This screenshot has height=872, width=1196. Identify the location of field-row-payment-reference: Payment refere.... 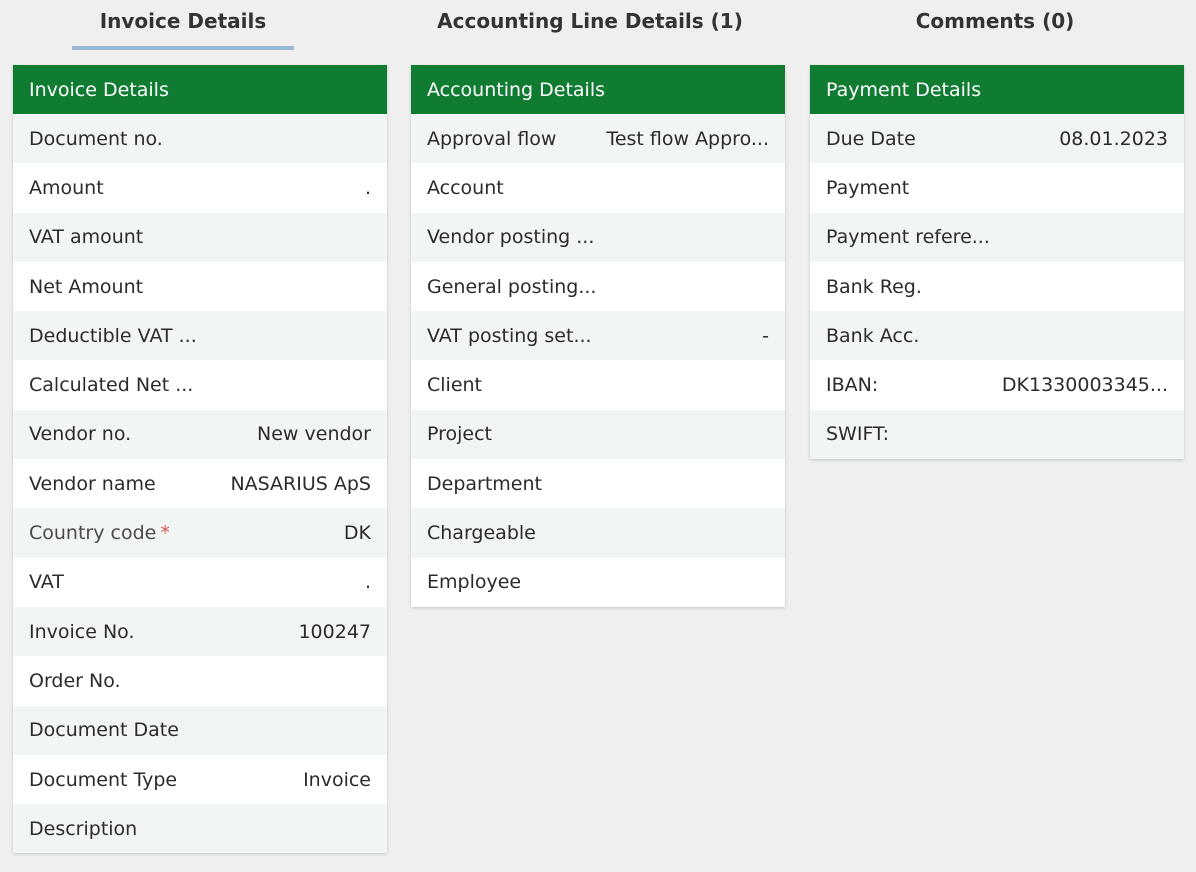
(997, 237).